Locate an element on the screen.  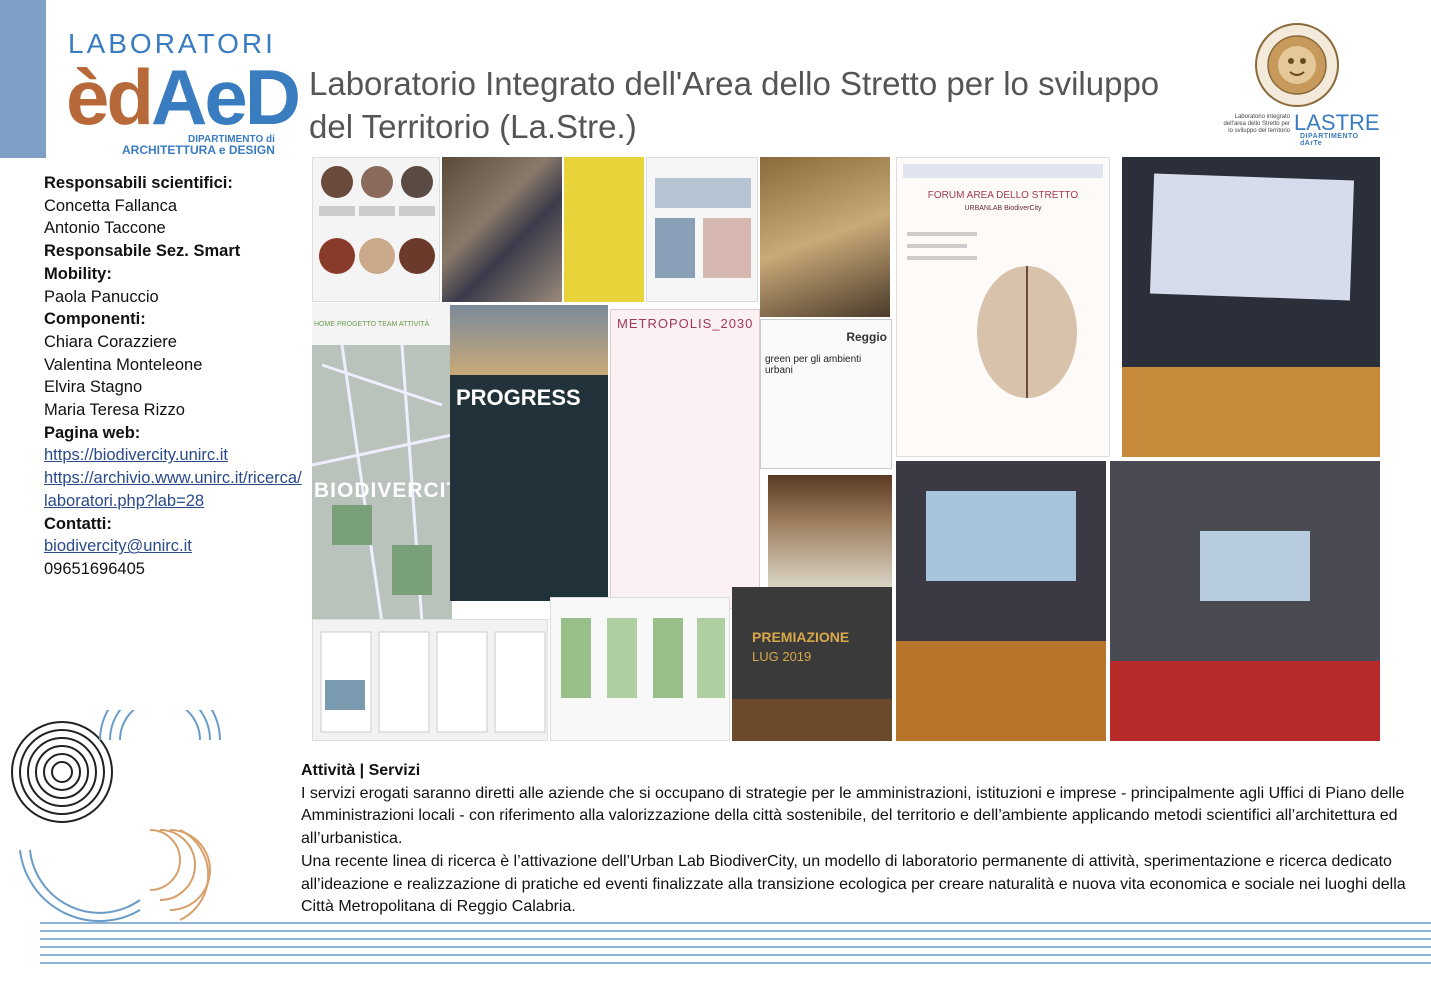
componenti-label: Componenti: is located at coordinates (95, 319).